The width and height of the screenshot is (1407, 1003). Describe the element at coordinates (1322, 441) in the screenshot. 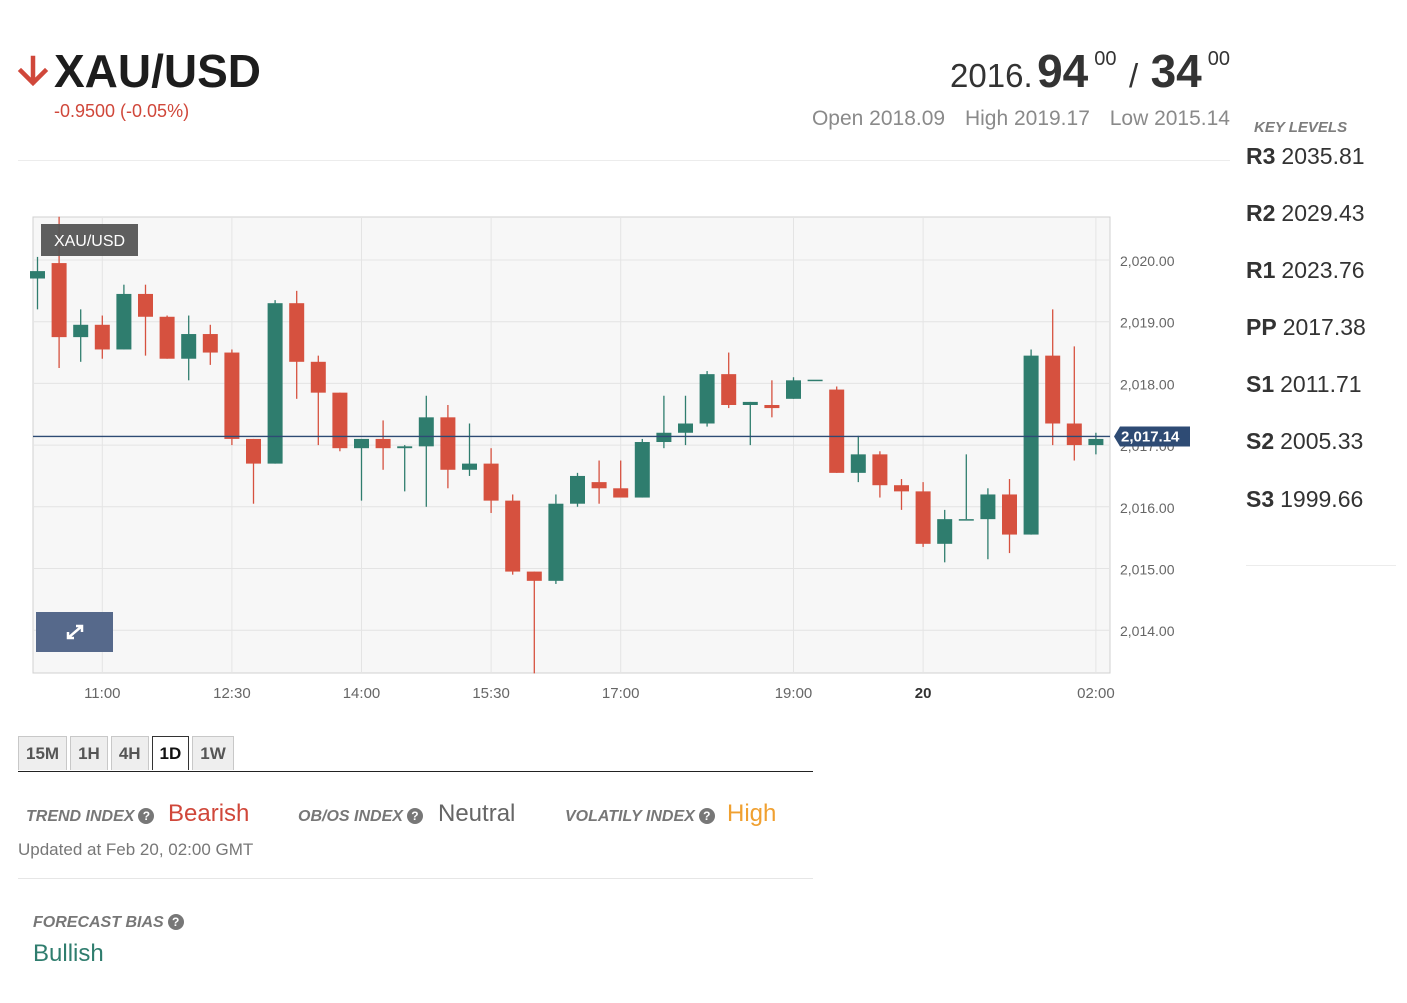

I see `level-value: 2005.33` at that location.